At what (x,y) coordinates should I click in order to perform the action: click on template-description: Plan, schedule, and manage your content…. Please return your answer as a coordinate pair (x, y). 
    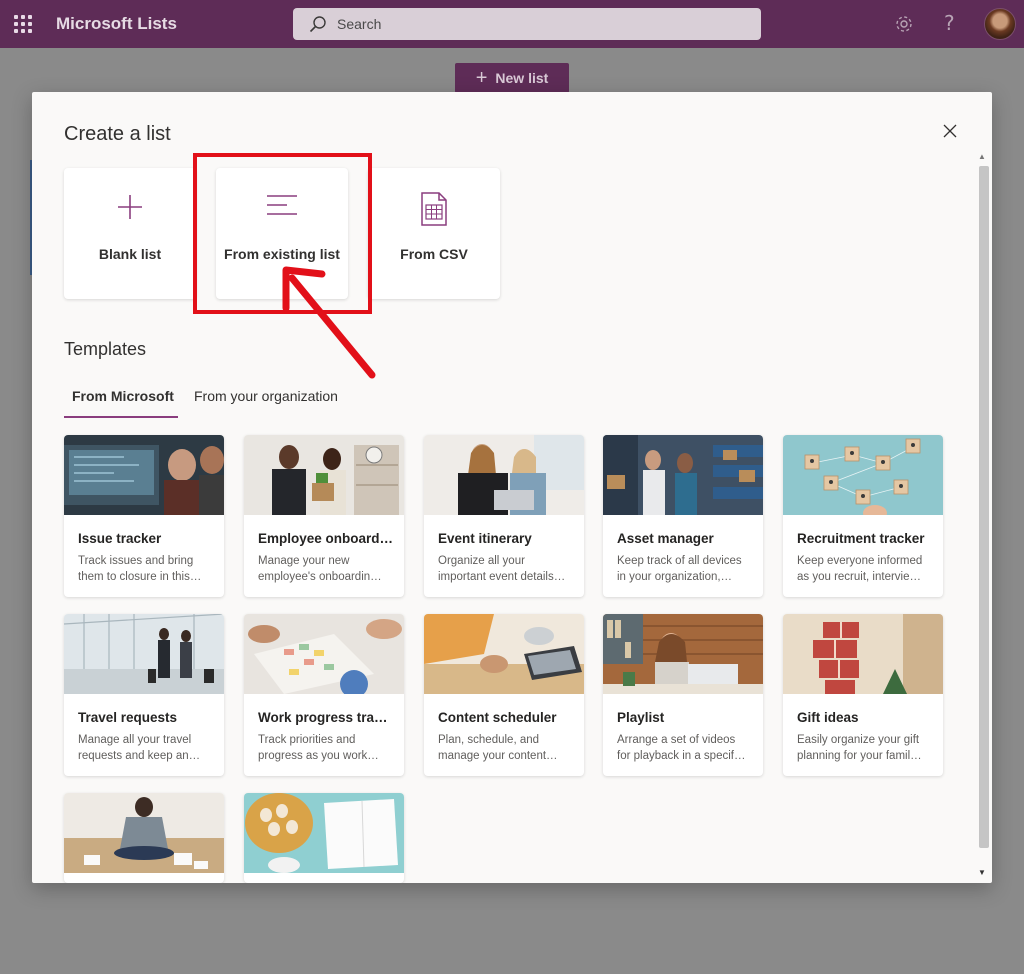
    Looking at the image, I should click on (498, 748).